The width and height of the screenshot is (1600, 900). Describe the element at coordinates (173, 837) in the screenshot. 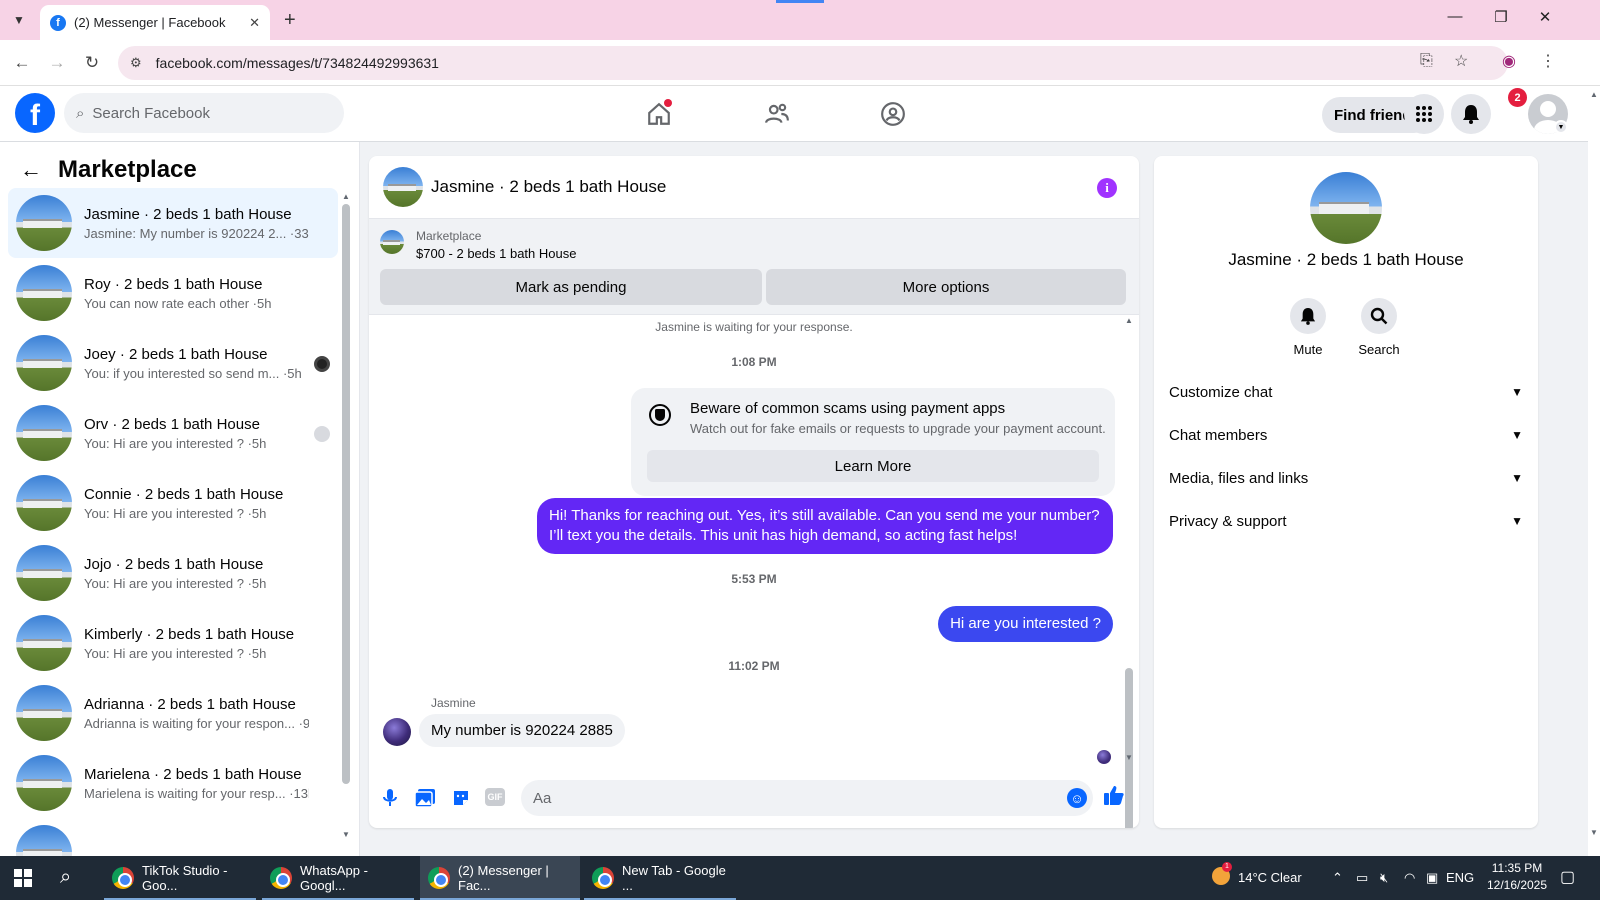

I see `chat-item-partial` at that location.